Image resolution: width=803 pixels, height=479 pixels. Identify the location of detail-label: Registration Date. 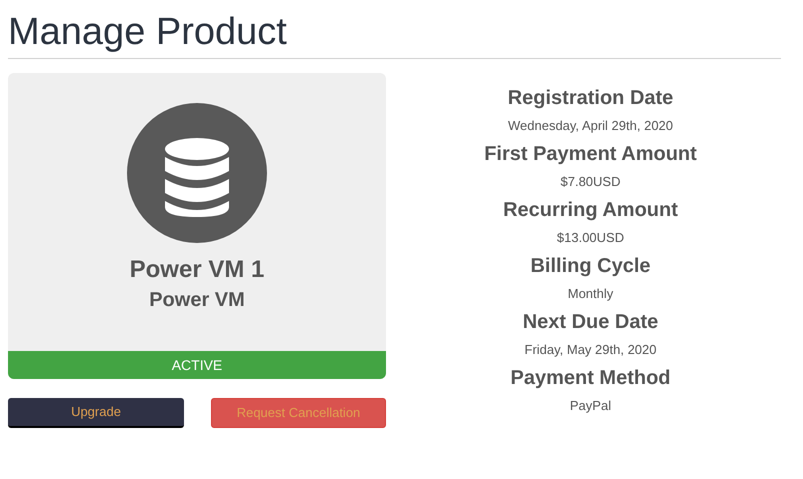
(591, 98).